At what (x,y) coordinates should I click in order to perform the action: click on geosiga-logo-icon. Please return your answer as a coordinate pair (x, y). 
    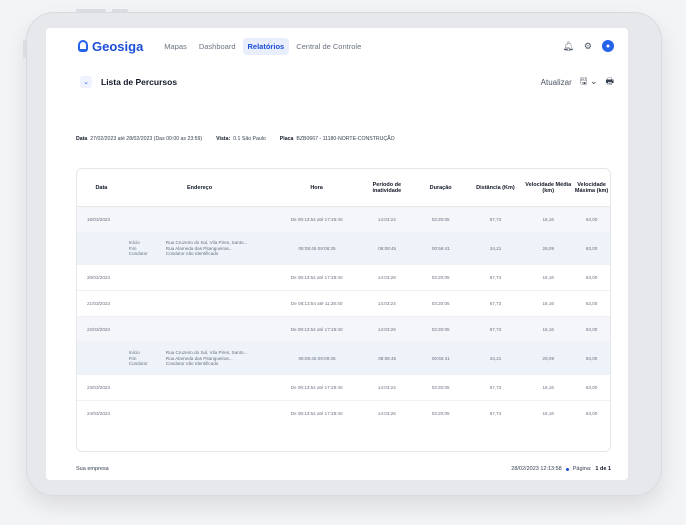
    Looking at the image, I should click on (83, 46).